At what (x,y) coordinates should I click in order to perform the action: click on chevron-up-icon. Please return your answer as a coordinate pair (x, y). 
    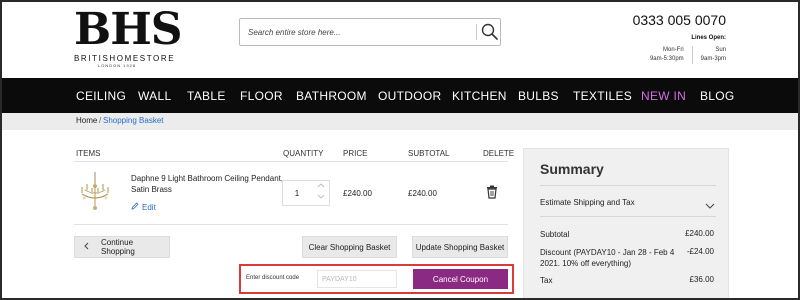
    Looking at the image, I should click on (321, 185).